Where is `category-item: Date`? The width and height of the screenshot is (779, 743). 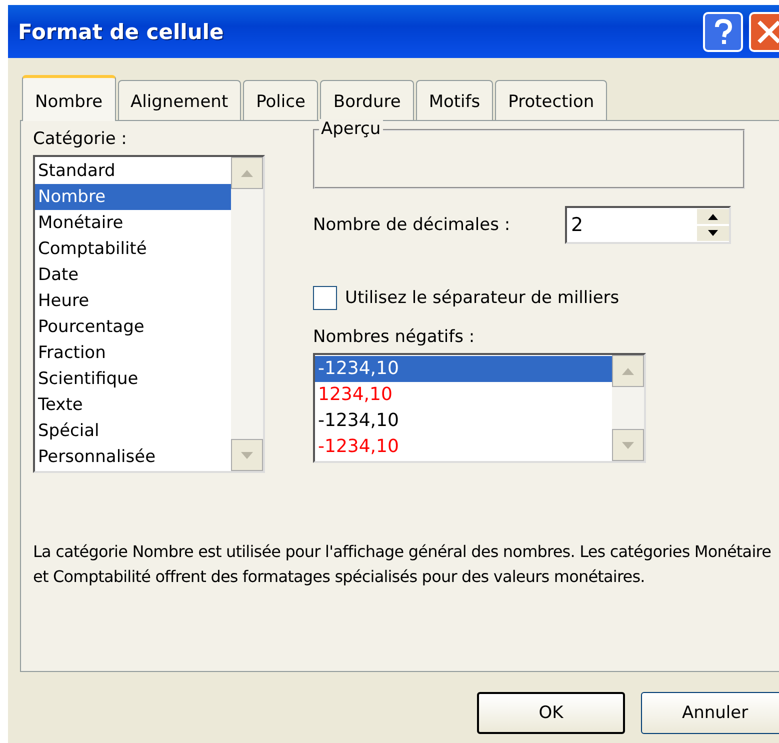
category-item: Date is located at coordinates (133, 275).